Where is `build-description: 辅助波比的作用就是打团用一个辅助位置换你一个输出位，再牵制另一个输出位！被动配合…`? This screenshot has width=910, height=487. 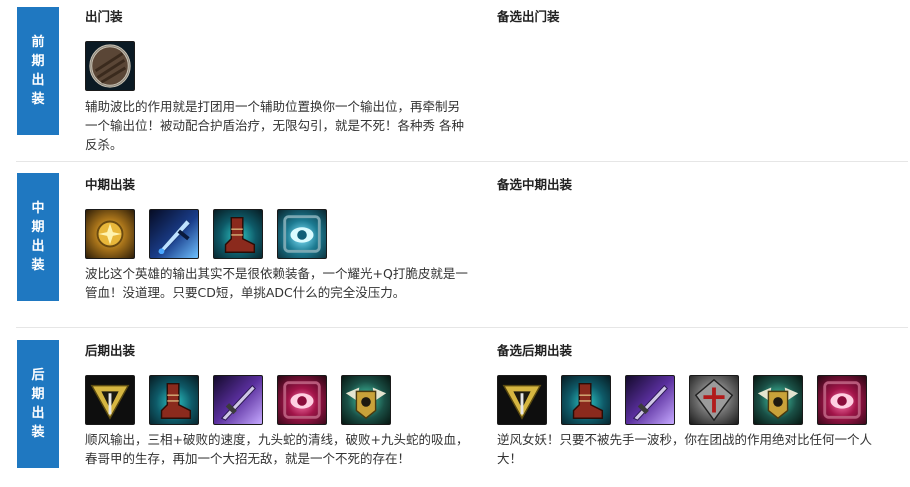
build-description: 辅助波比的作用就是打团用一个辅助位置换你一个输出位，再牵制另一个输出位！被动配合… is located at coordinates (274, 125).